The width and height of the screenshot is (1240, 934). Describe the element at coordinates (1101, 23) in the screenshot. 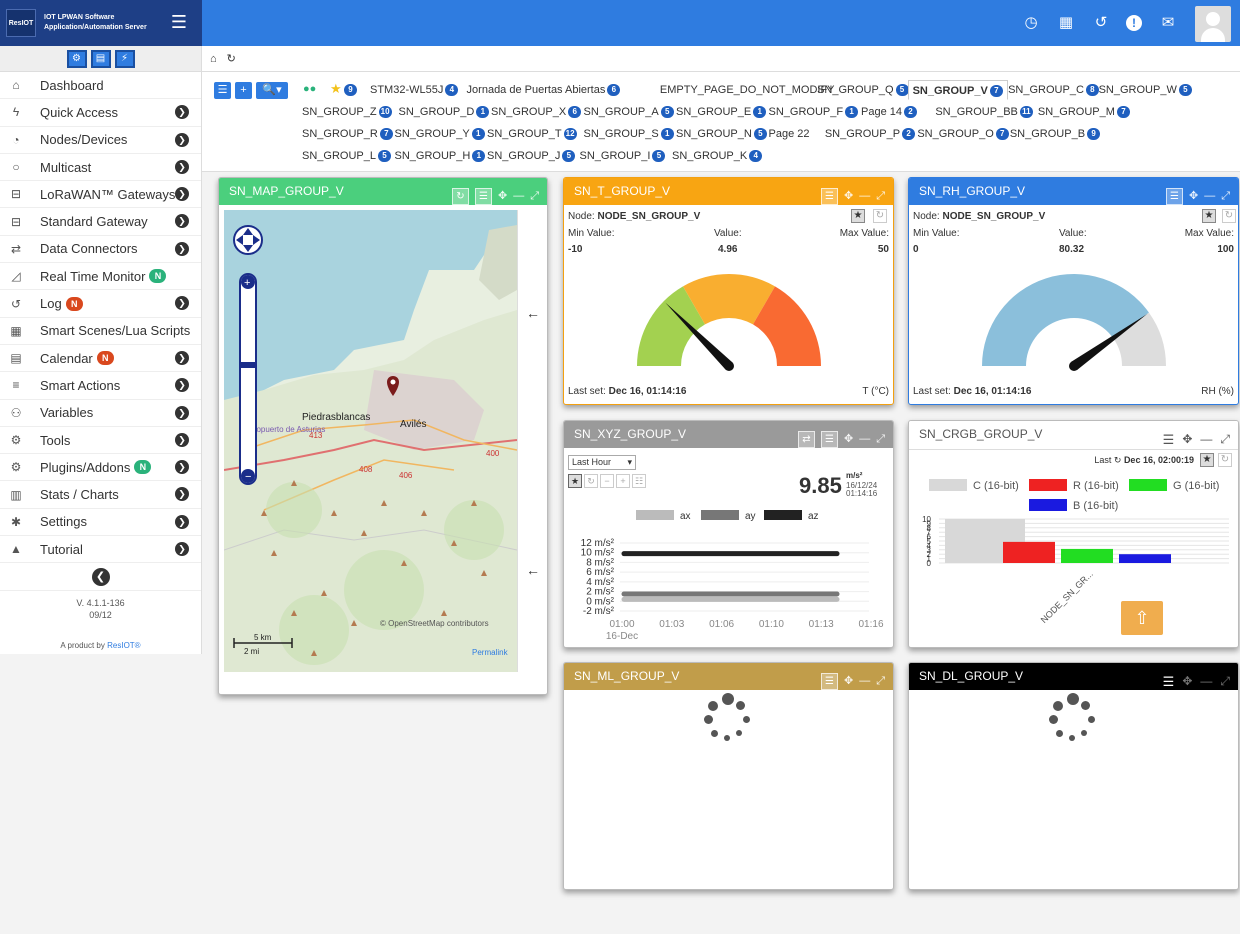

I see `history-icon: ↺` at that location.